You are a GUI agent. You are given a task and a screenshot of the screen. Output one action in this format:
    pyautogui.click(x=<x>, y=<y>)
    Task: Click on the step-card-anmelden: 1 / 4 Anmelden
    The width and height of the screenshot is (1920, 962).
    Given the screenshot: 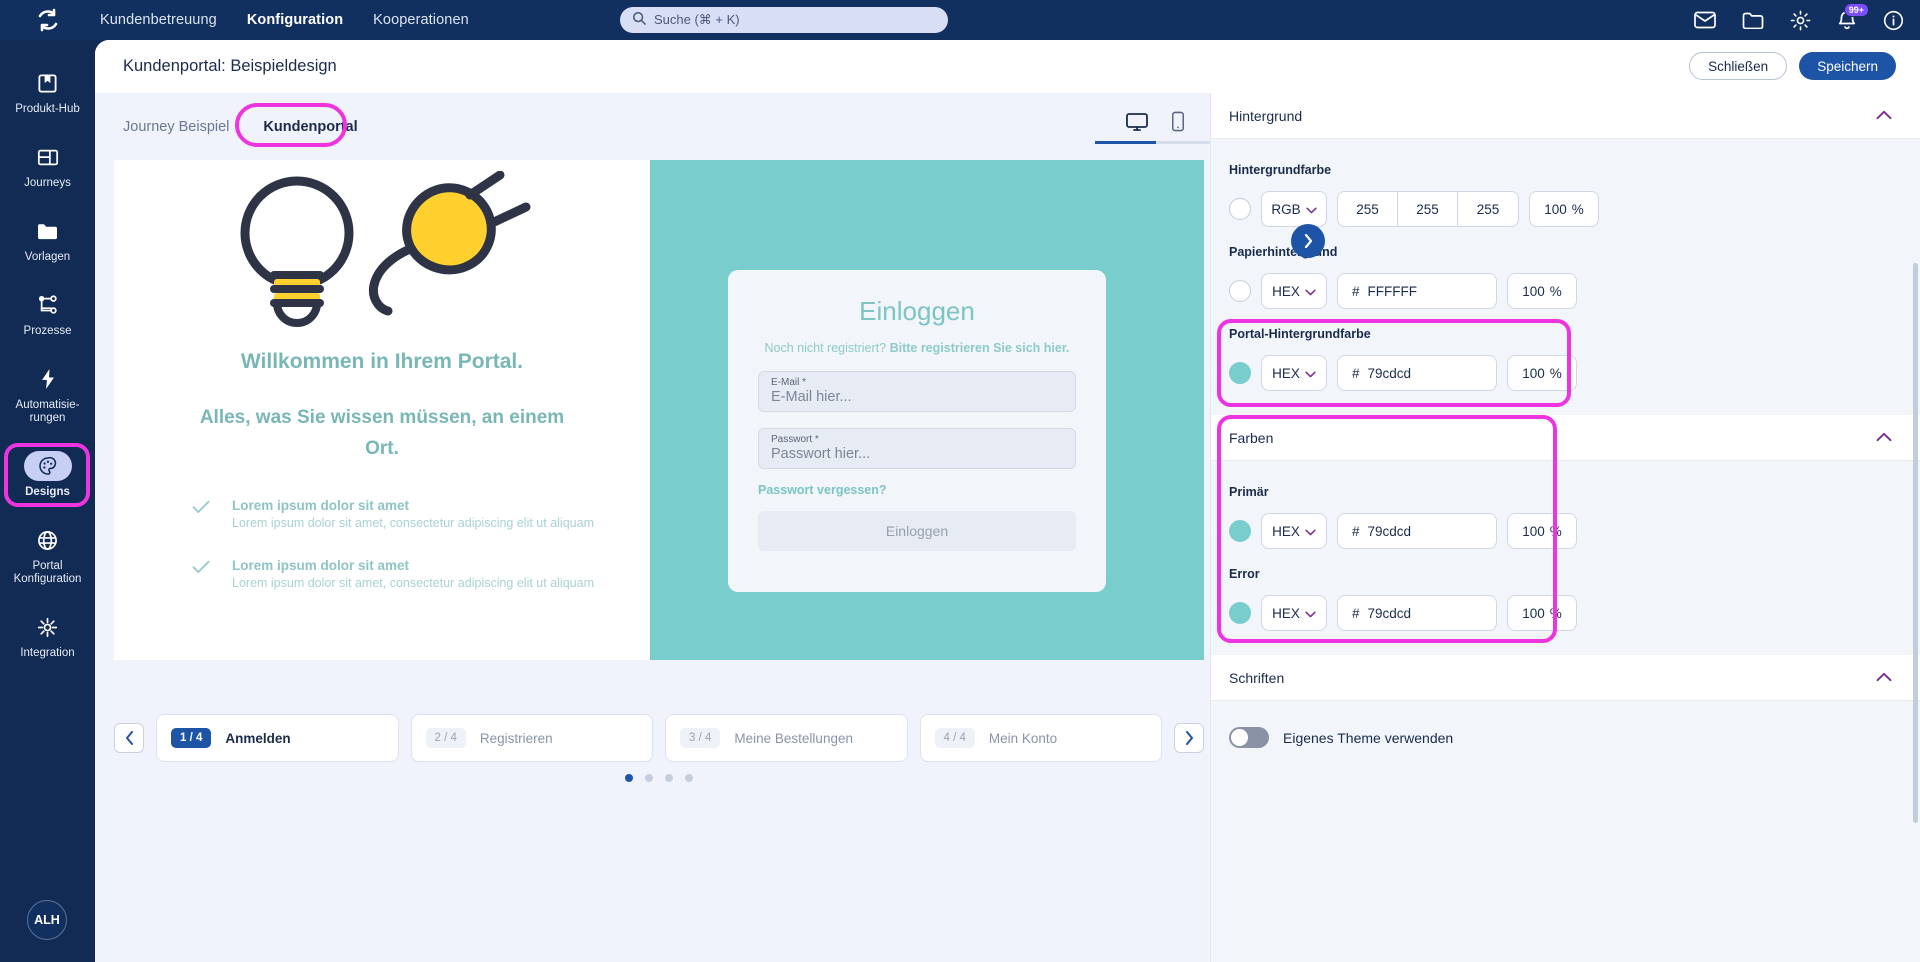 What is the action you would take?
    pyautogui.click(x=277, y=738)
    